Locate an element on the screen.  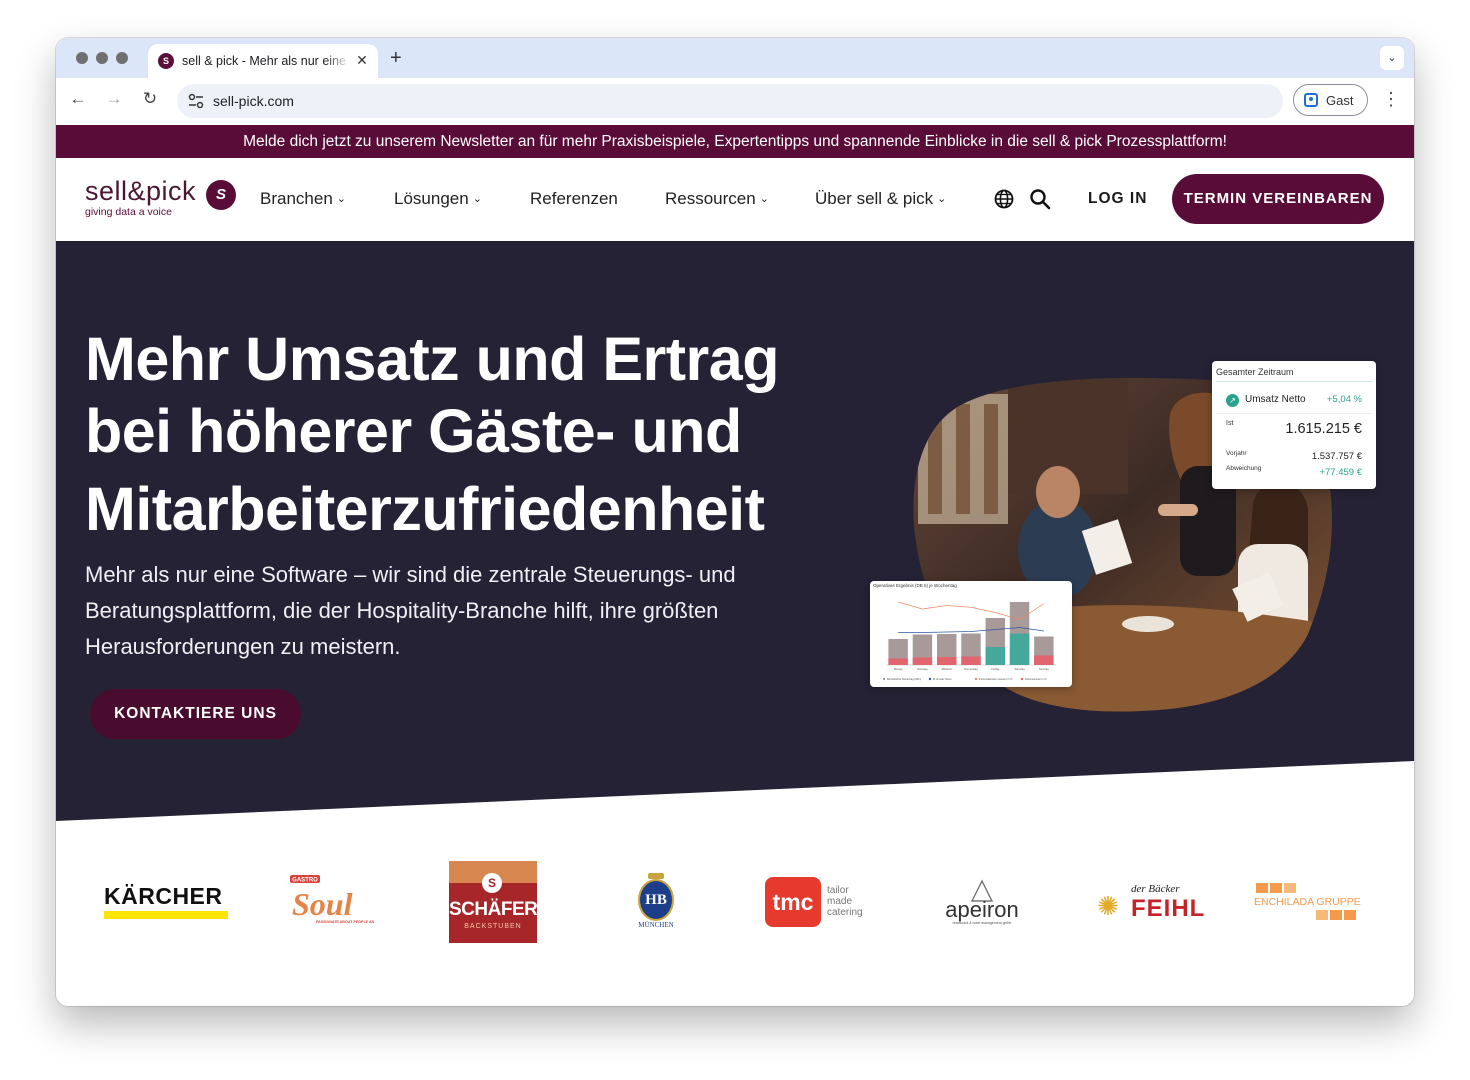
chart-tick-label: Samstag is located at coordinates (1019, 669).